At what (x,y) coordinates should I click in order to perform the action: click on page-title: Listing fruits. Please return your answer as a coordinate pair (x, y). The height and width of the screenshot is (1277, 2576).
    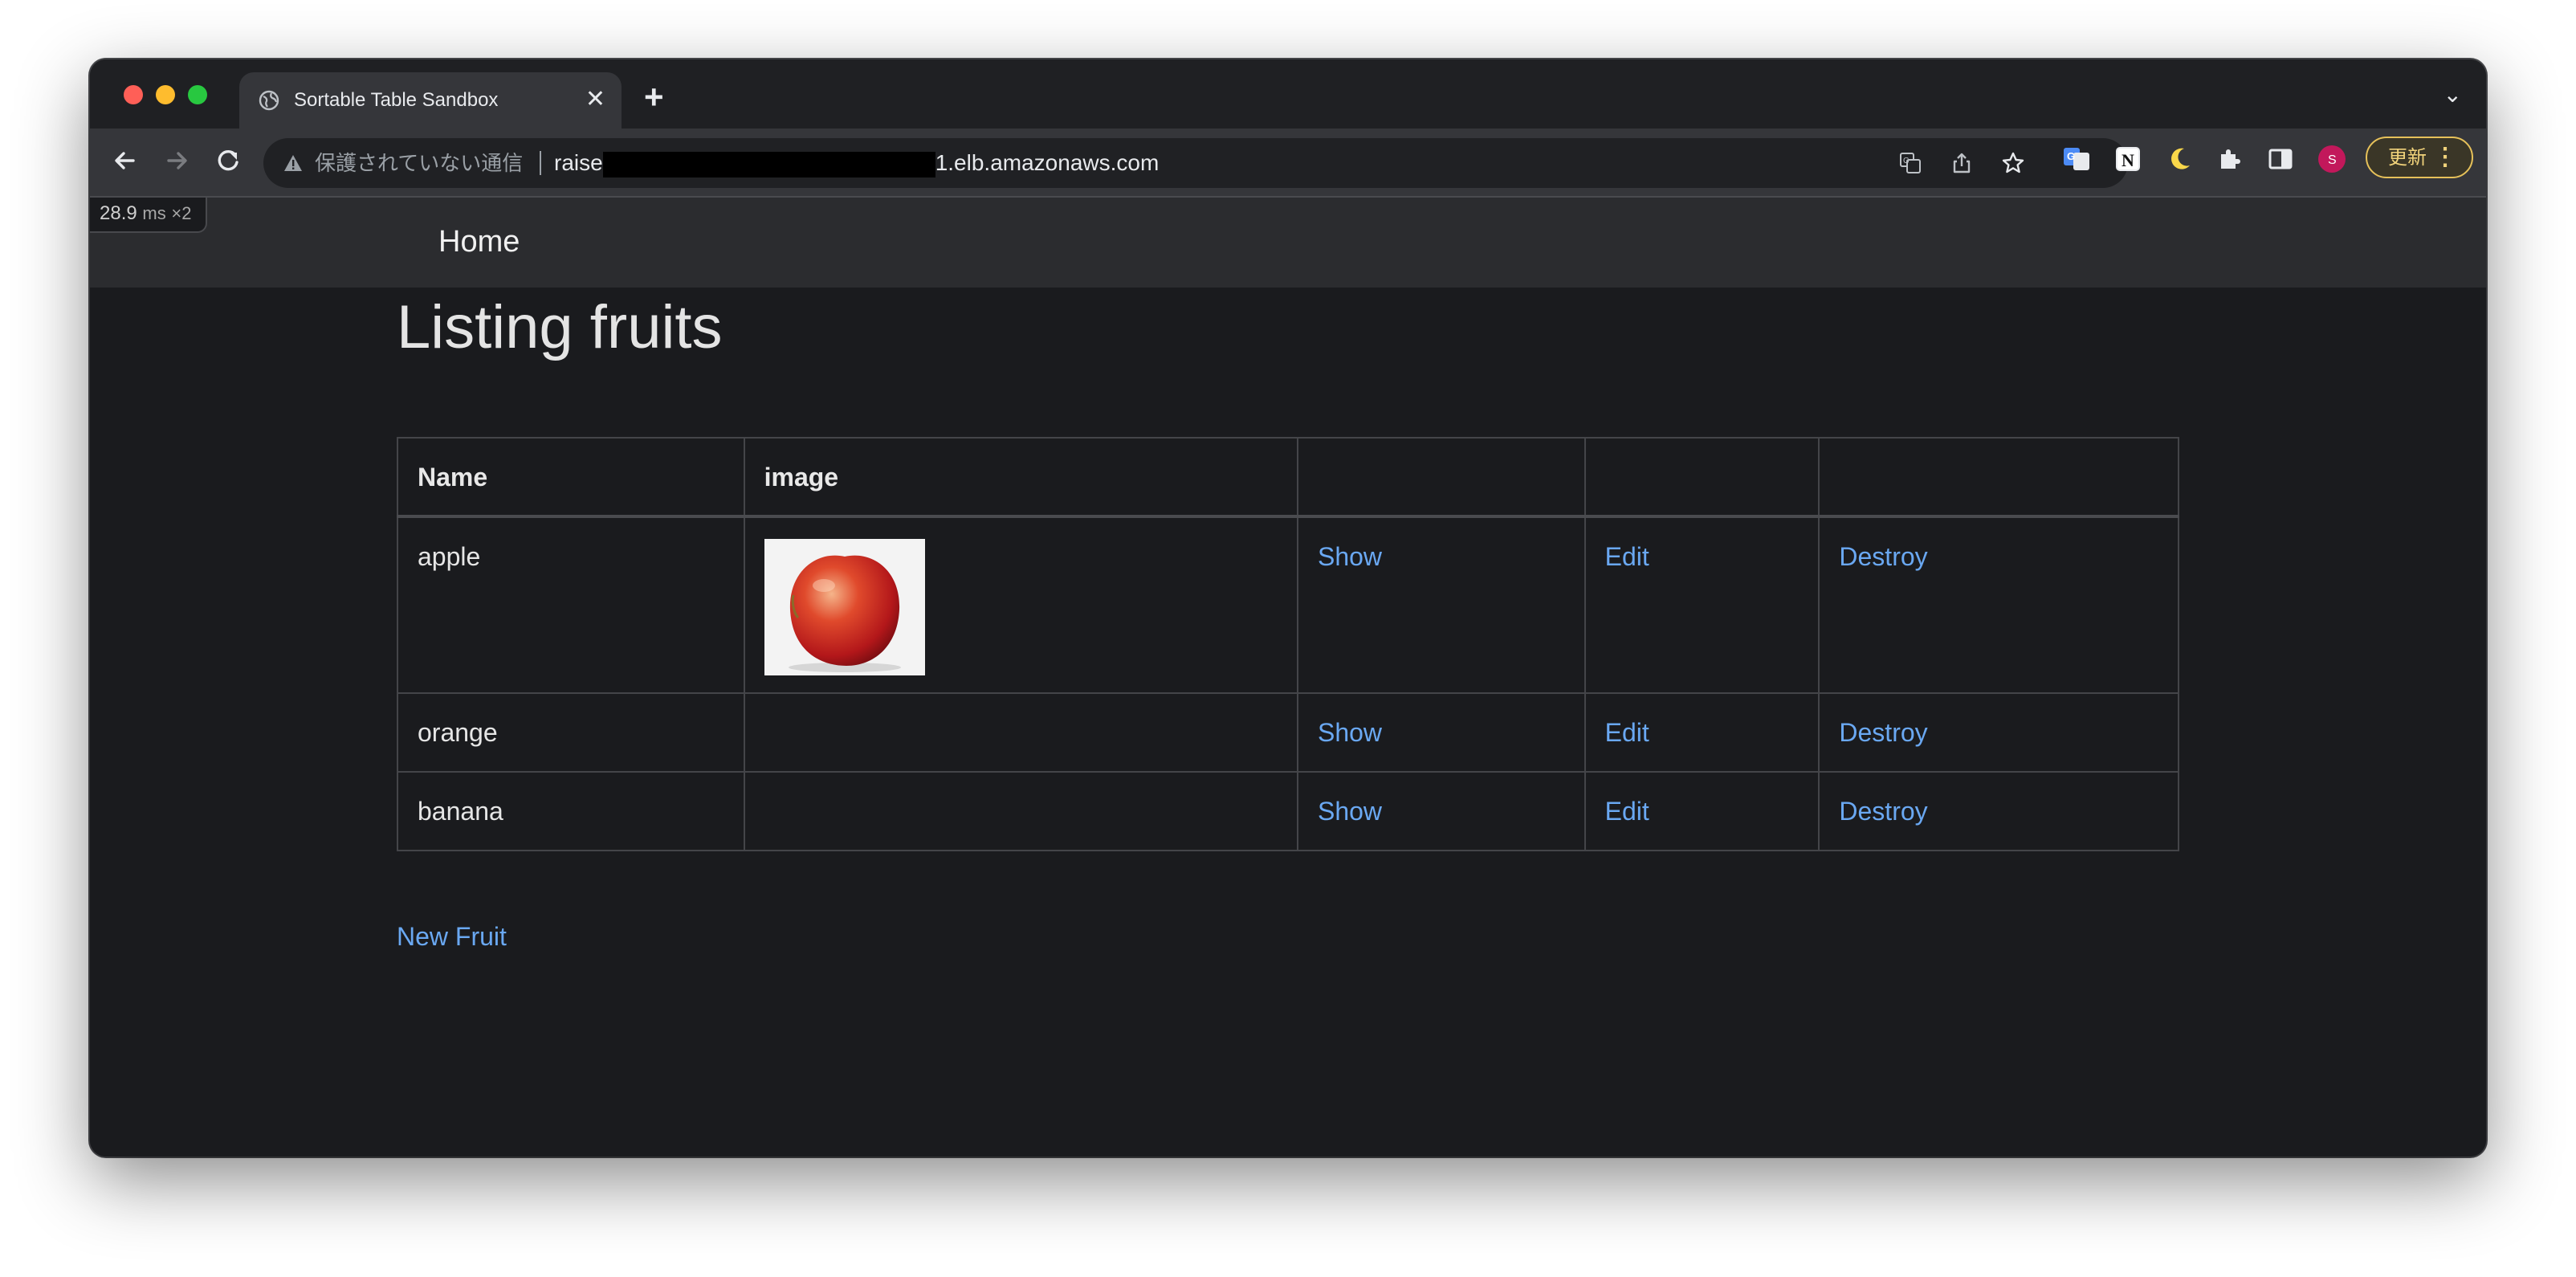
    Looking at the image, I should click on (560, 327).